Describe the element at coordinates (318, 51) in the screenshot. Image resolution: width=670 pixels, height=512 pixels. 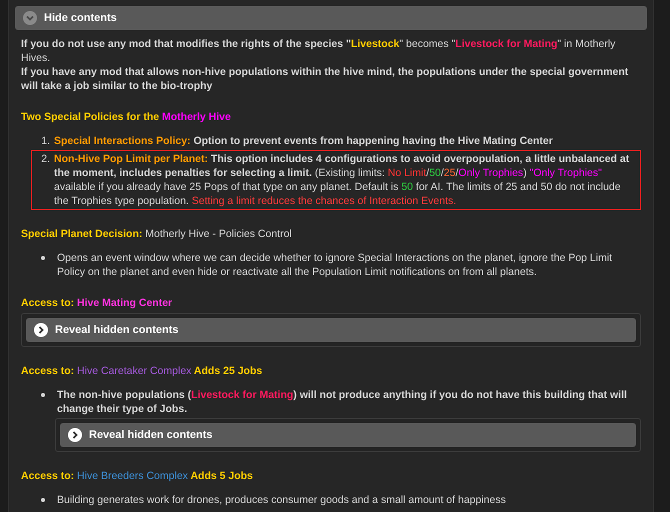
I see `paragraph-text: If you do not use any mod that modifies the rights of the species "Livestock" becomes "Livestock for Mating" in Motherly Hives.` at that location.